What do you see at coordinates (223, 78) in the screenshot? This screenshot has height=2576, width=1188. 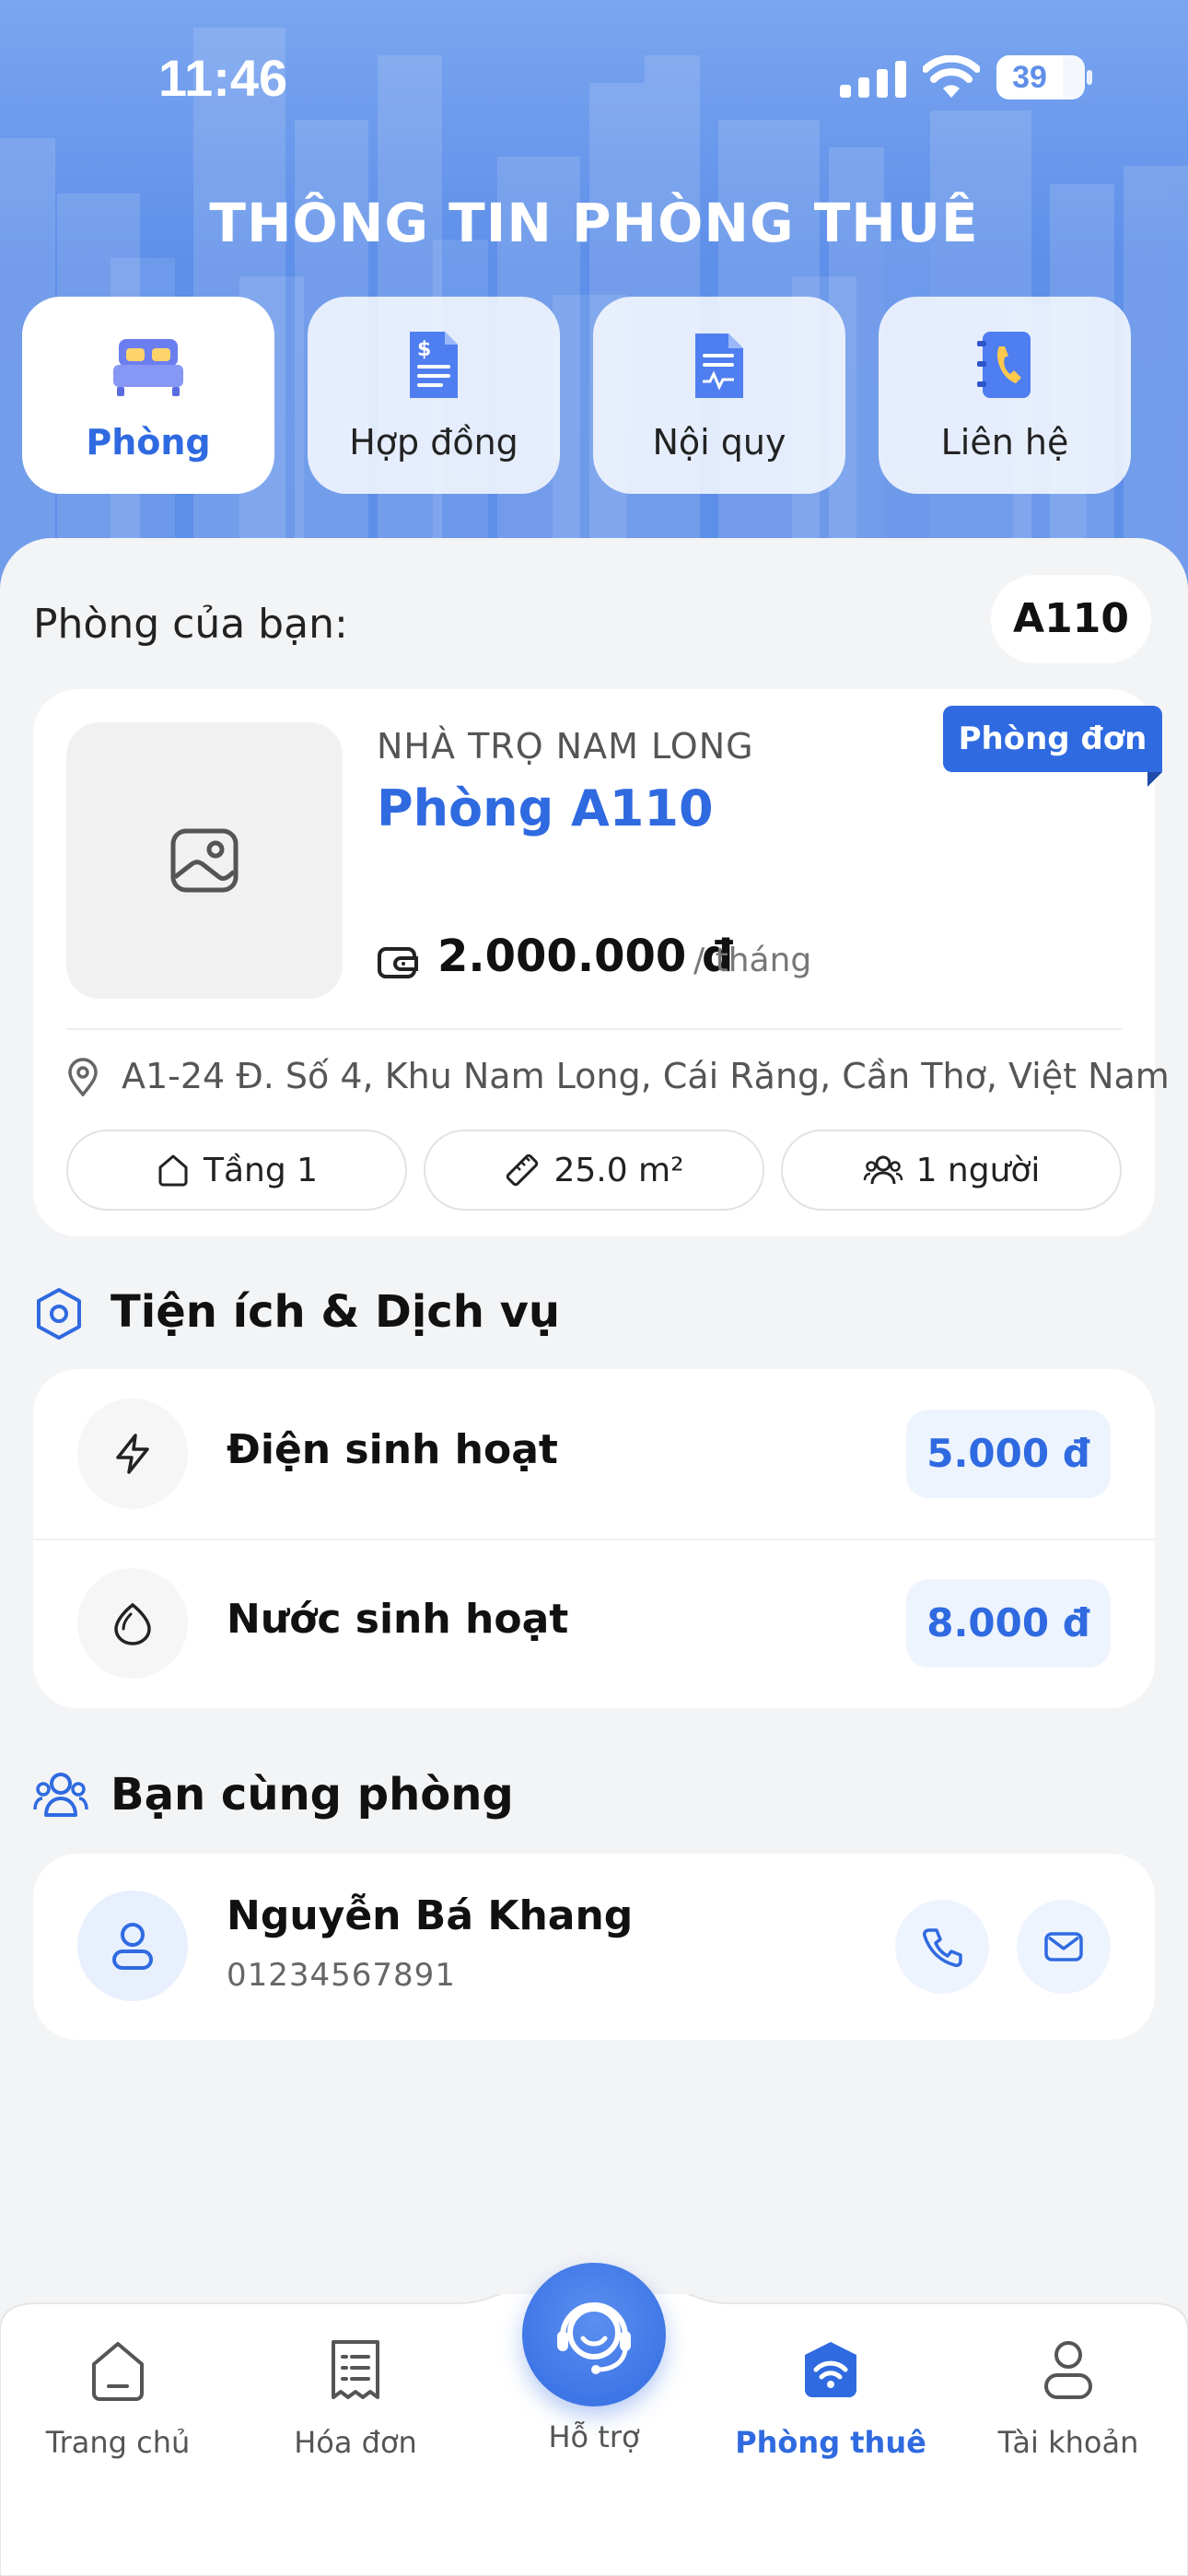 I see `status-time: 11:46` at bounding box center [223, 78].